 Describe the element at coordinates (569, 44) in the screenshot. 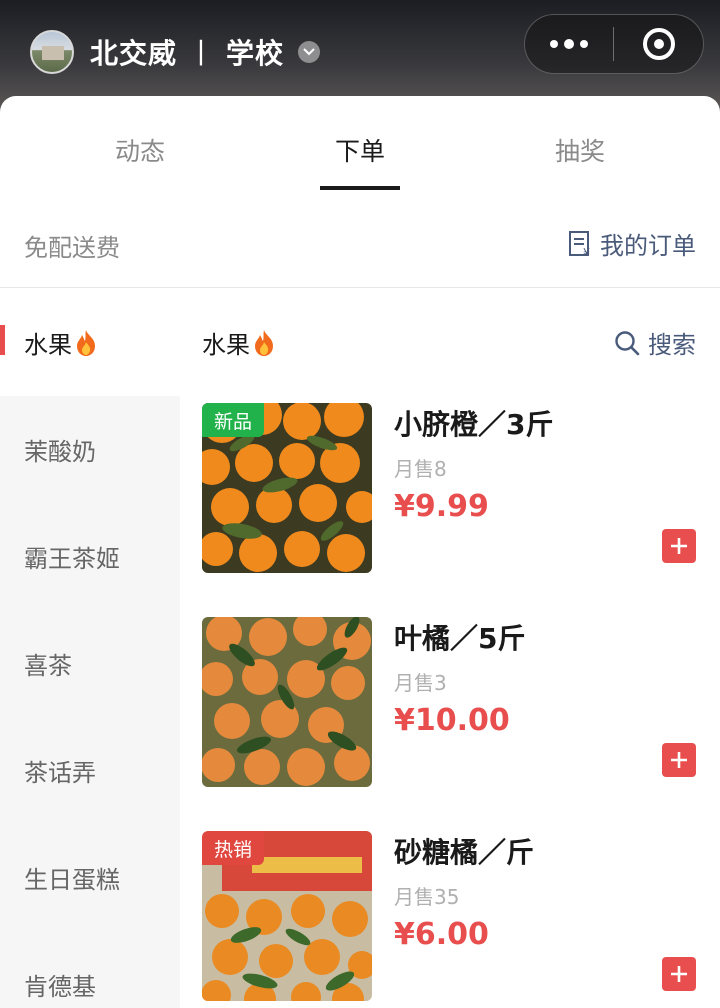

I see `more-options-icon` at that location.